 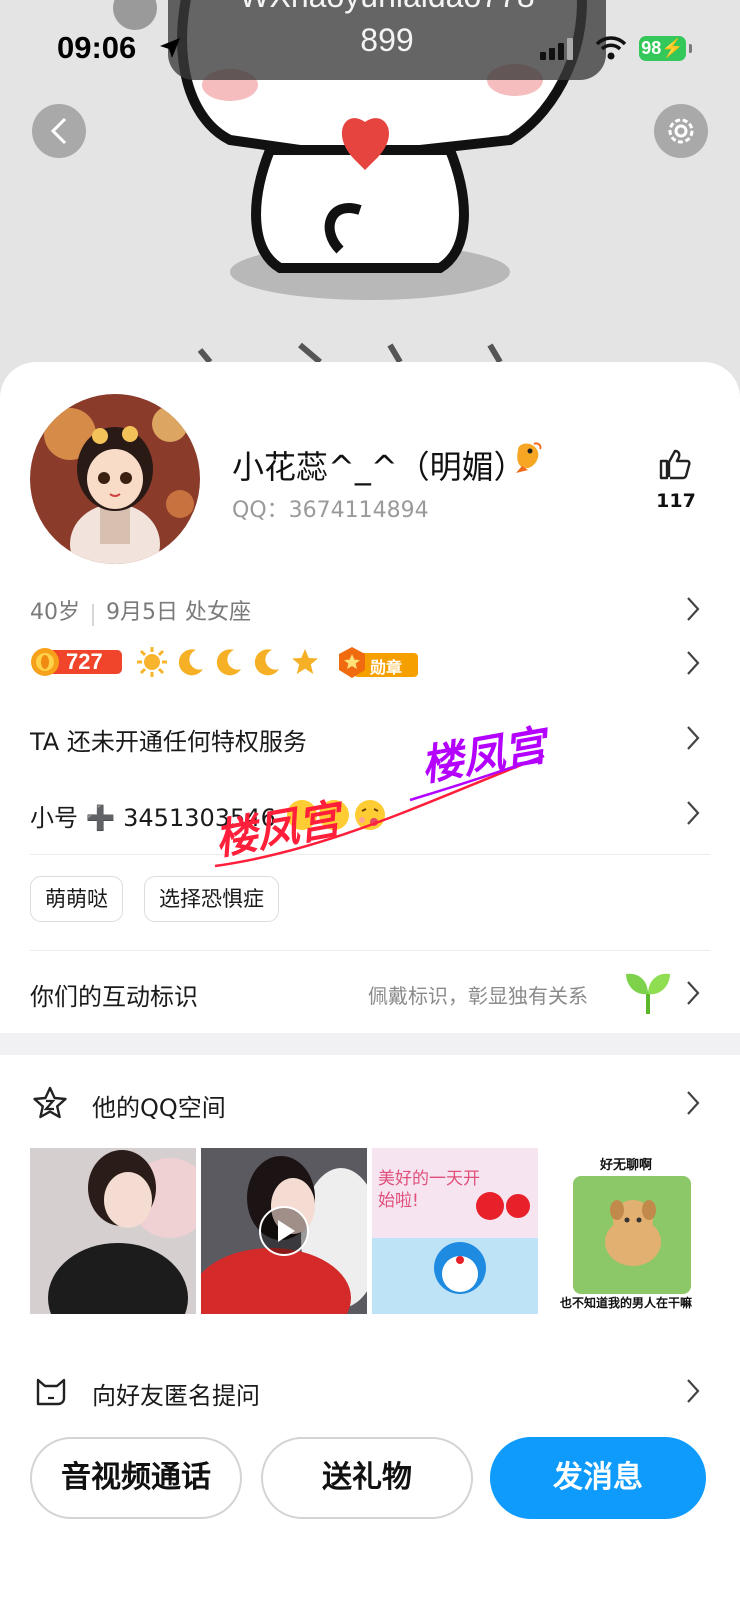 I want to click on cat-icon, so click(x=51, y=1392).